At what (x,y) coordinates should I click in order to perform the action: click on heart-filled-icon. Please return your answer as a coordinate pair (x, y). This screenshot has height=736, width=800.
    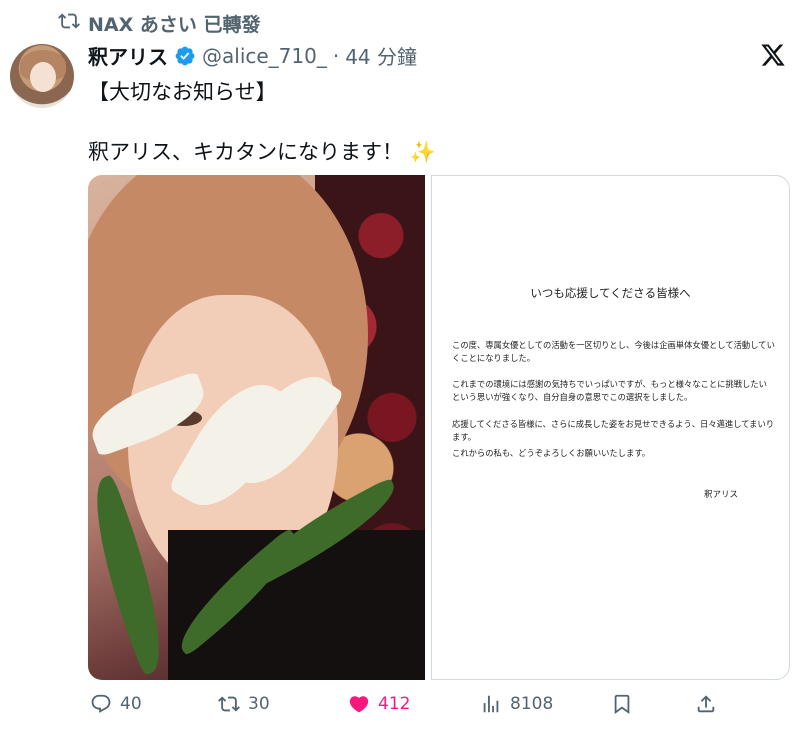
    Looking at the image, I should click on (359, 704).